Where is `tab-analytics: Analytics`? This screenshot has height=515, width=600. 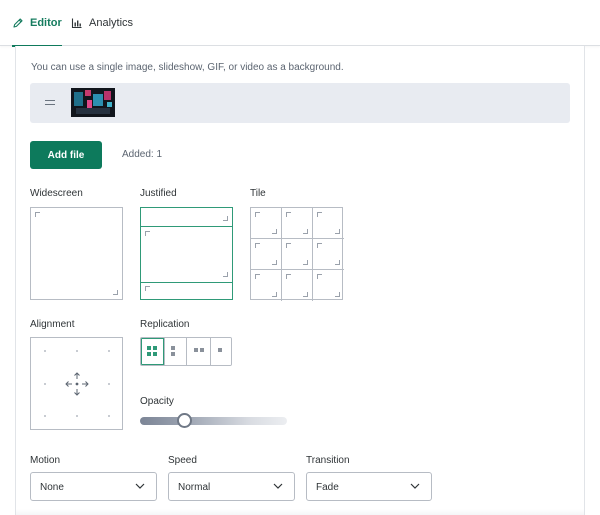 tab-analytics: Analytics is located at coordinates (102, 23).